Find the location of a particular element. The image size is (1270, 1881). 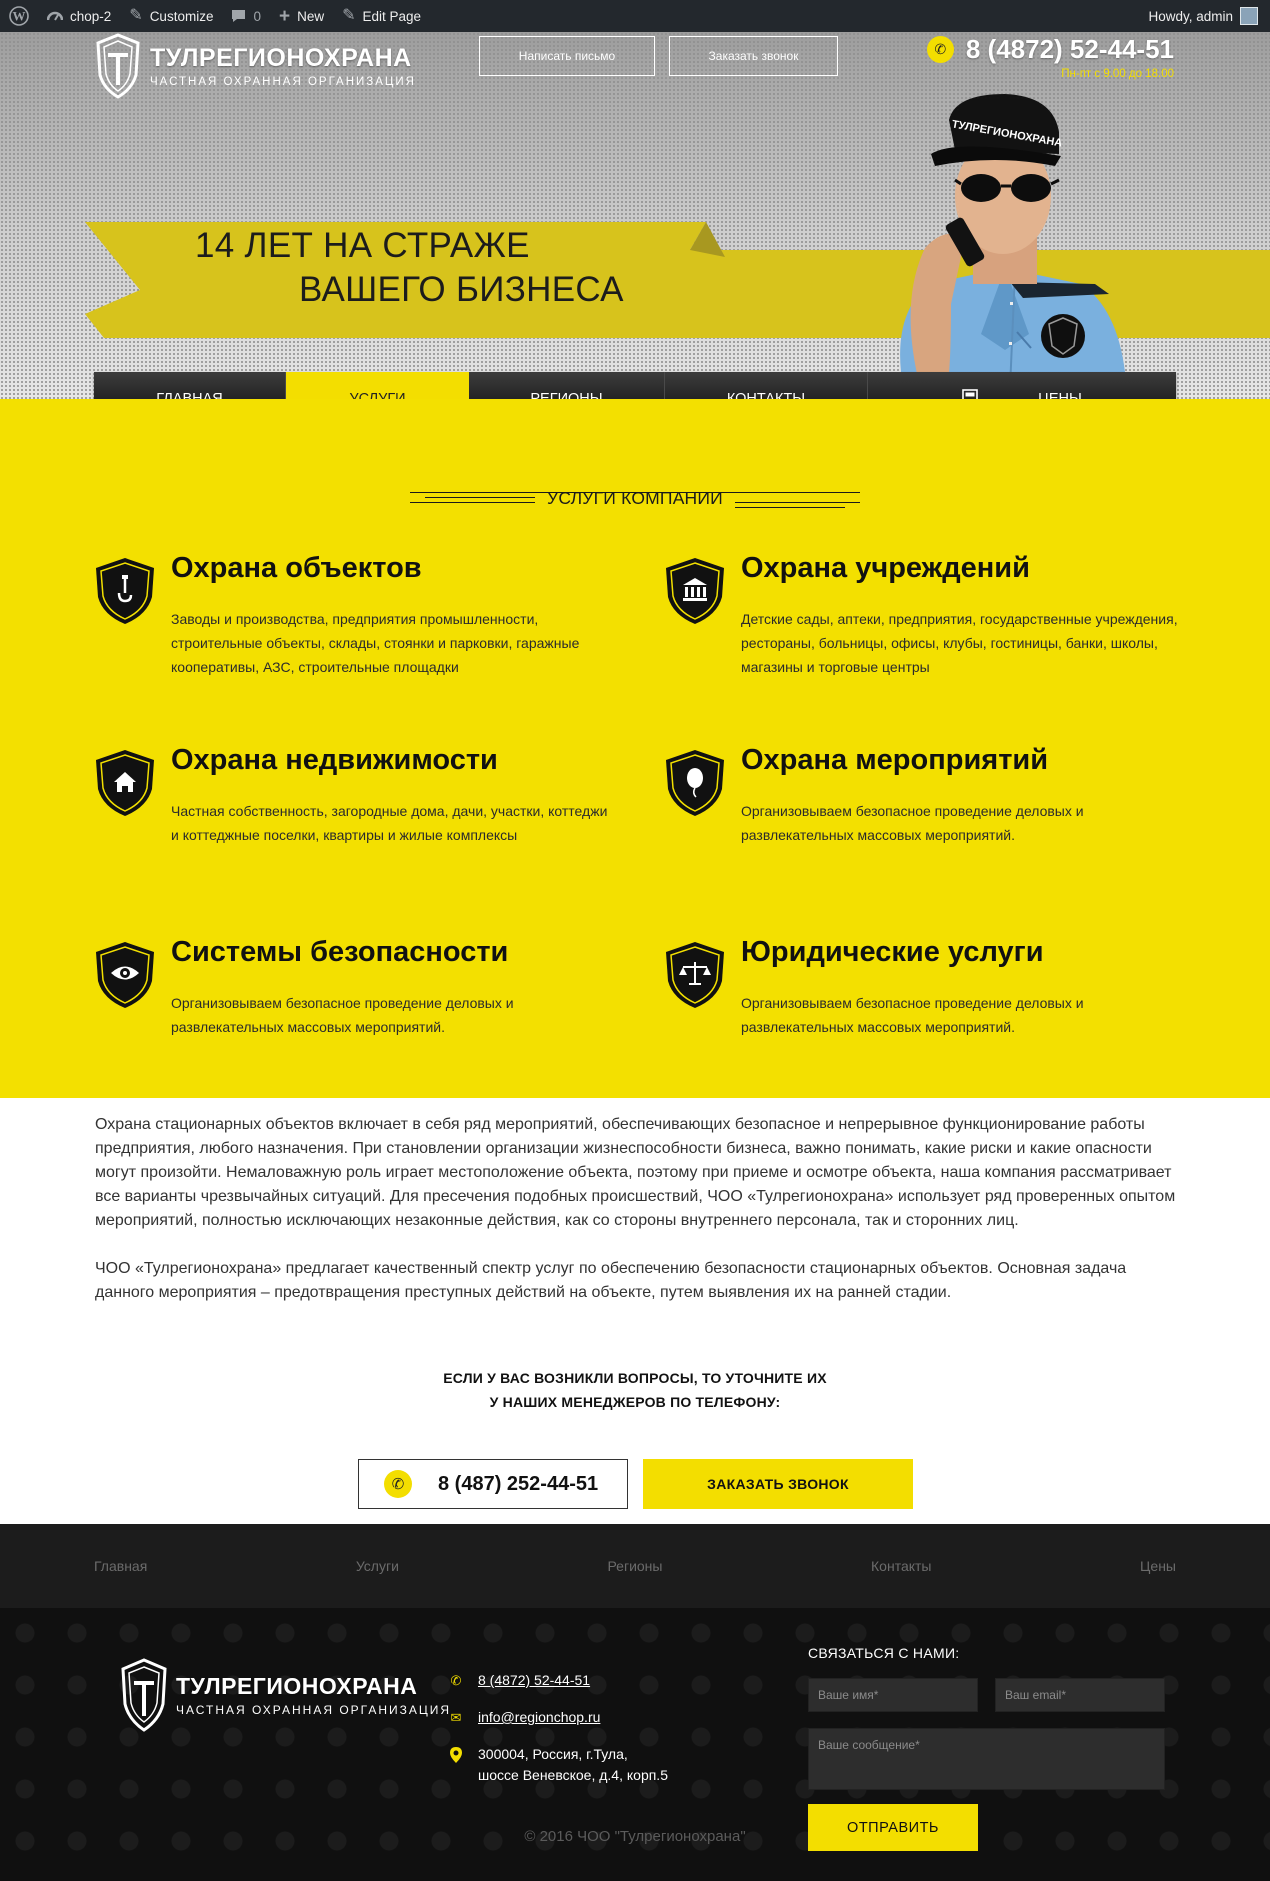

service-title: Охрана учреждений is located at coordinates (885, 568).